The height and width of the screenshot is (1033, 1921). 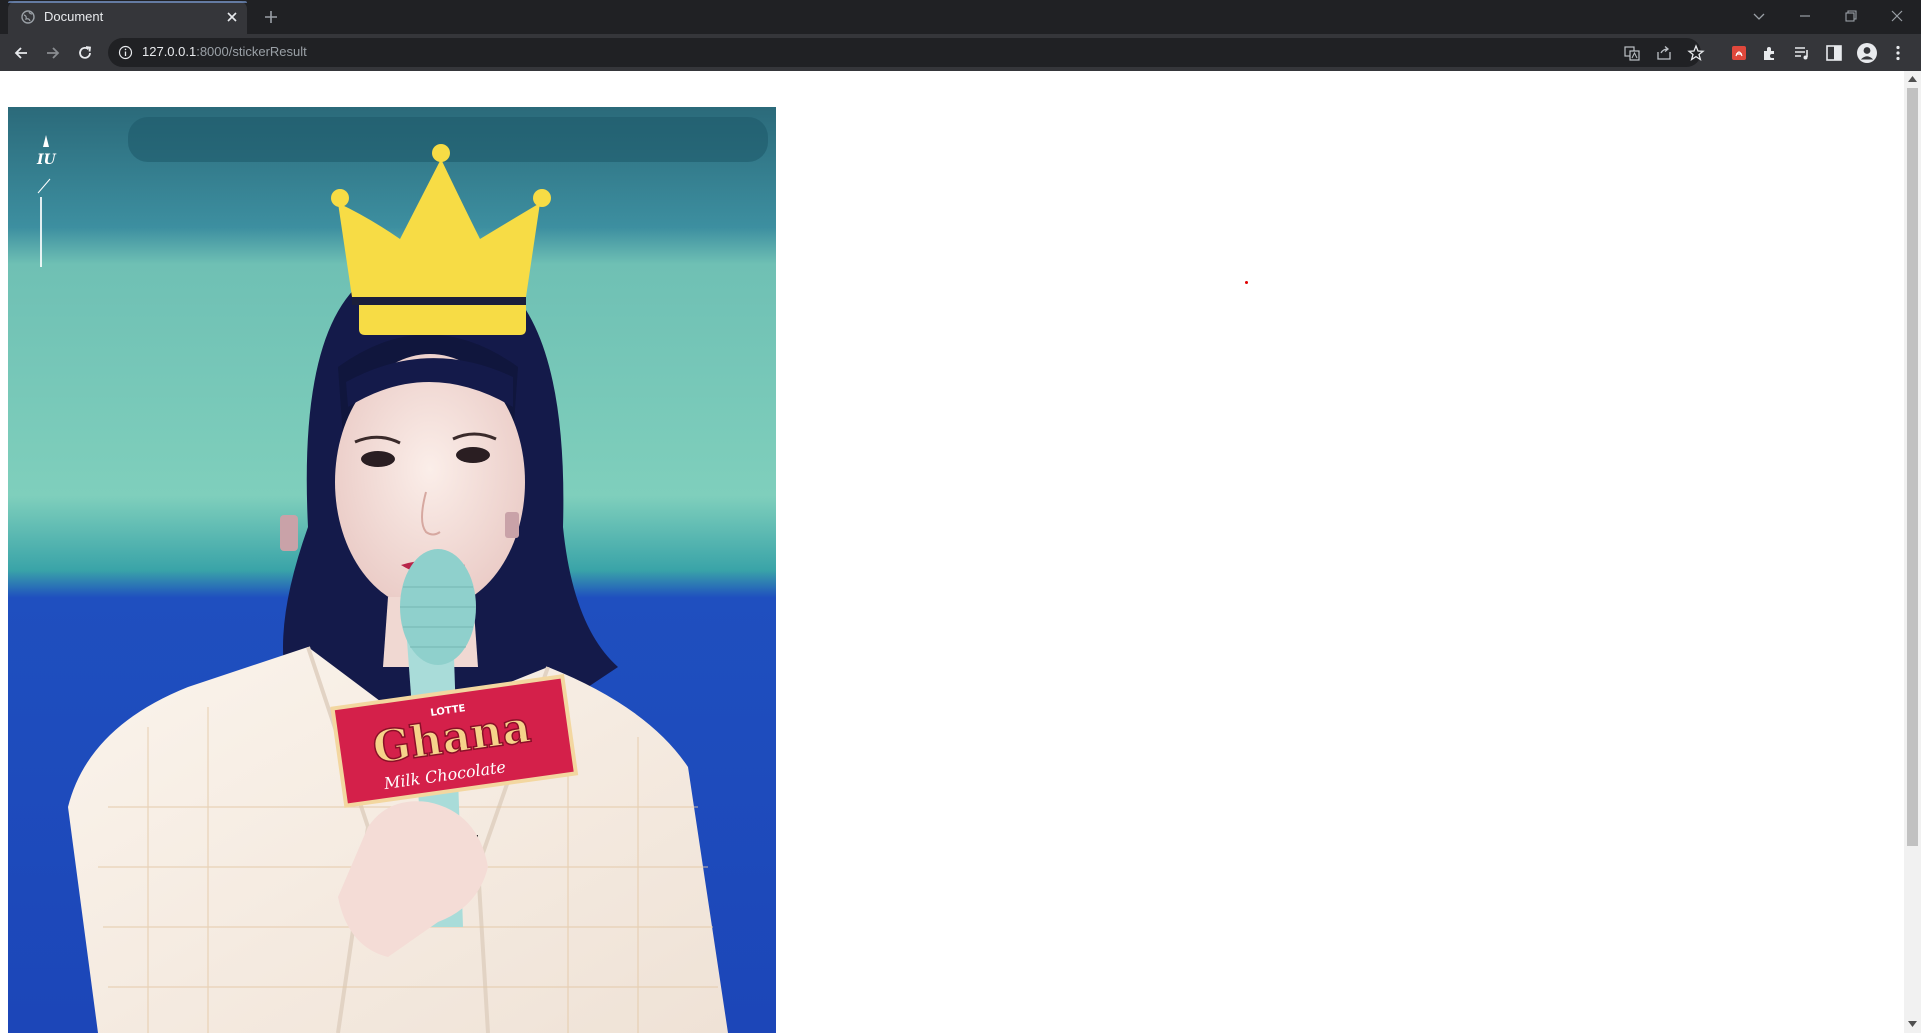 I want to click on arrow-left-icon, so click(x=21, y=53).